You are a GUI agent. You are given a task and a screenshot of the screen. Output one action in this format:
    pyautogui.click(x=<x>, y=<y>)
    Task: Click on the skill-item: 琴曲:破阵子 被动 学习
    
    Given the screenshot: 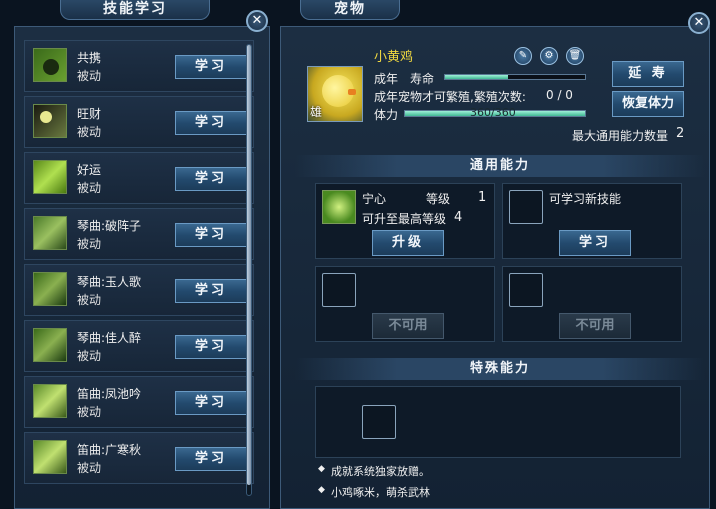 What is the action you would take?
    pyautogui.click(x=139, y=234)
    